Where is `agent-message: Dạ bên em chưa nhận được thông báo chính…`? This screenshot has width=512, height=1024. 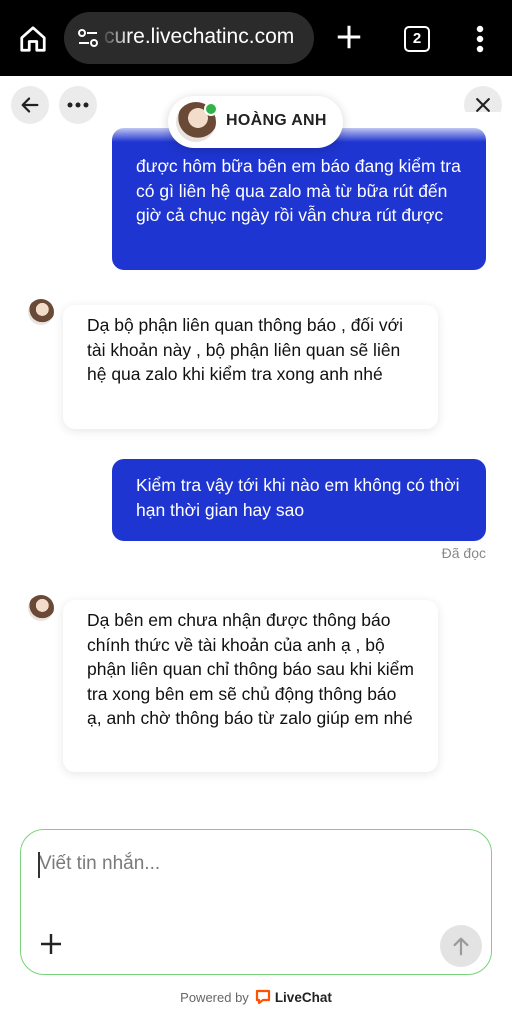
agent-message: Dạ bên em chưa nhận được thông báo chính… is located at coordinates (250, 686).